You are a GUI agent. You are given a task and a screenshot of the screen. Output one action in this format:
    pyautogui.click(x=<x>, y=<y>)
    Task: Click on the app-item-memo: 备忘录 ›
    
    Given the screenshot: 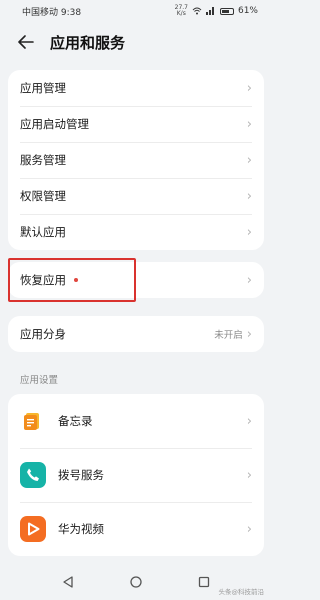 What is the action you would take?
    pyautogui.click(x=136, y=421)
    